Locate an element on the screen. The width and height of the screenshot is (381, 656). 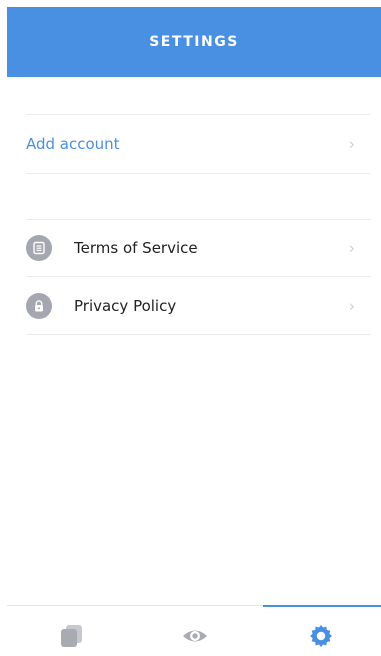
settings-tab is located at coordinates (321, 636).